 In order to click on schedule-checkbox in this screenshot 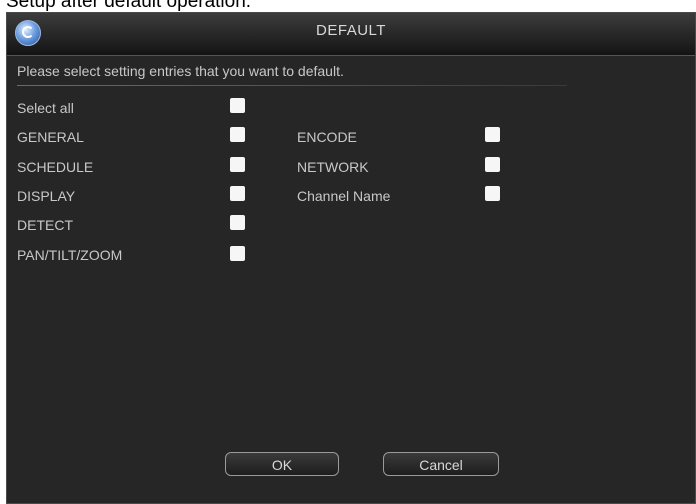, I will do `click(237, 164)`.